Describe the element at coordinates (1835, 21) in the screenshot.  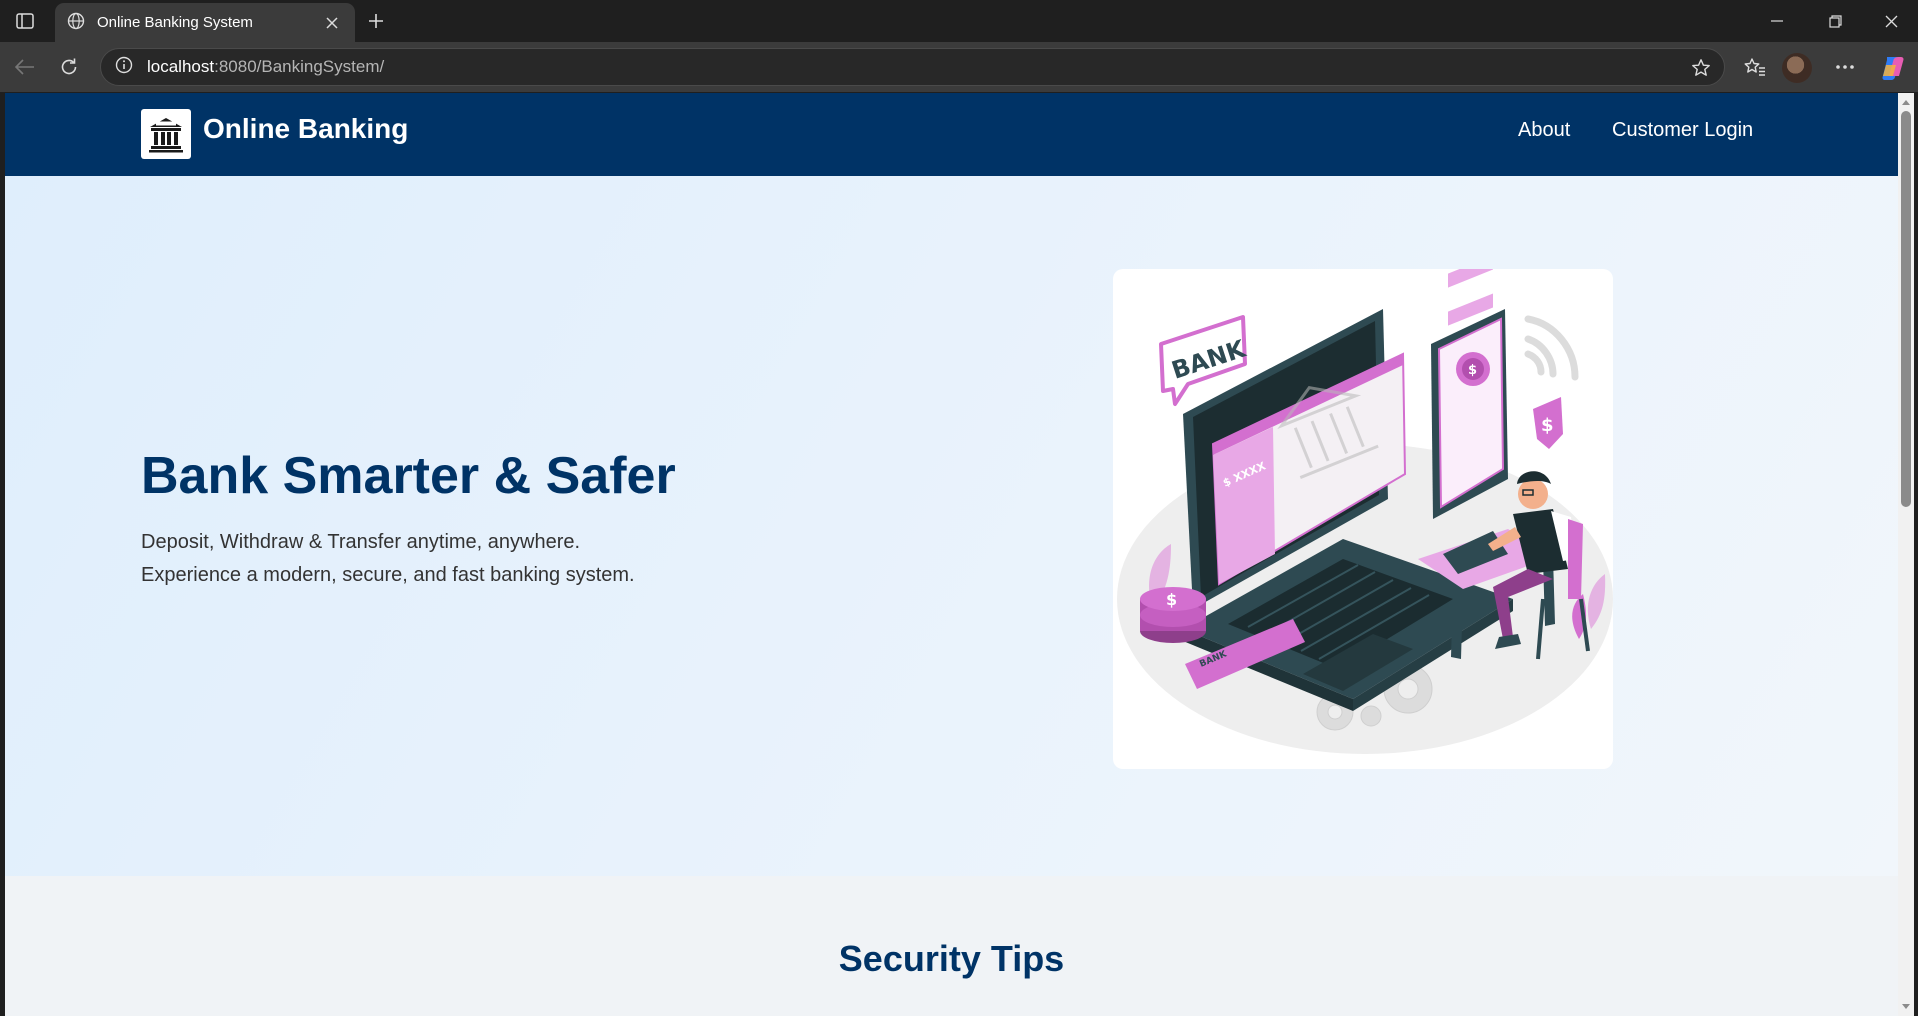
I see `restore-icon` at that location.